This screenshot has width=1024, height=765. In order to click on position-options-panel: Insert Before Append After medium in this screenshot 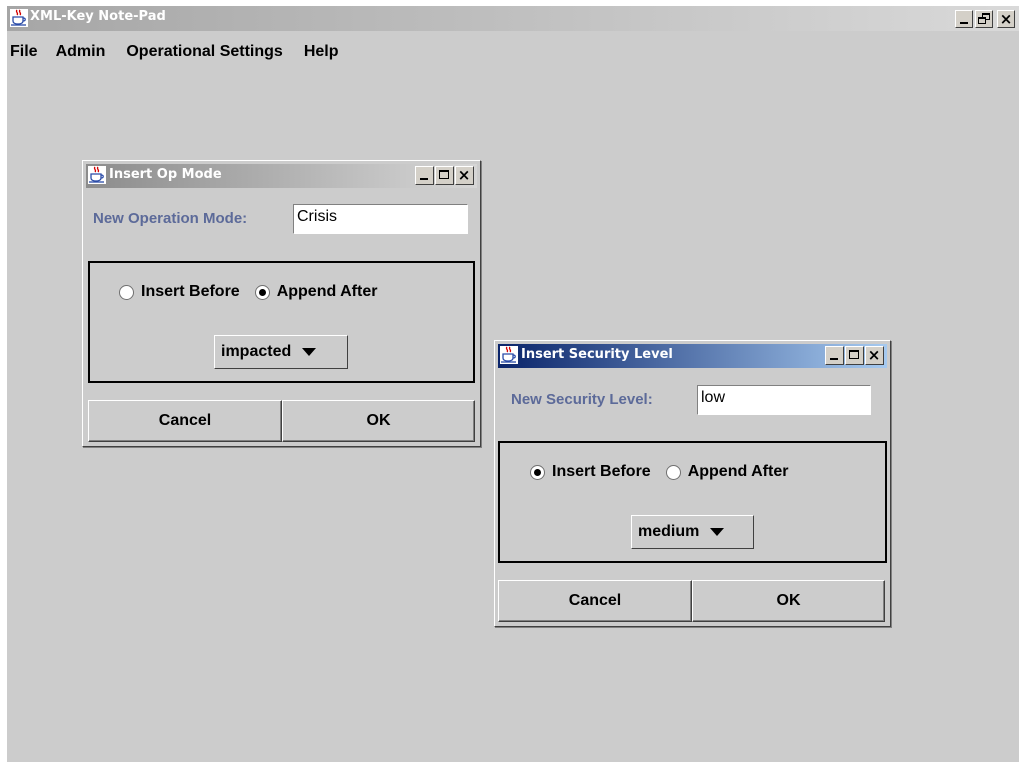, I will do `click(692, 502)`.